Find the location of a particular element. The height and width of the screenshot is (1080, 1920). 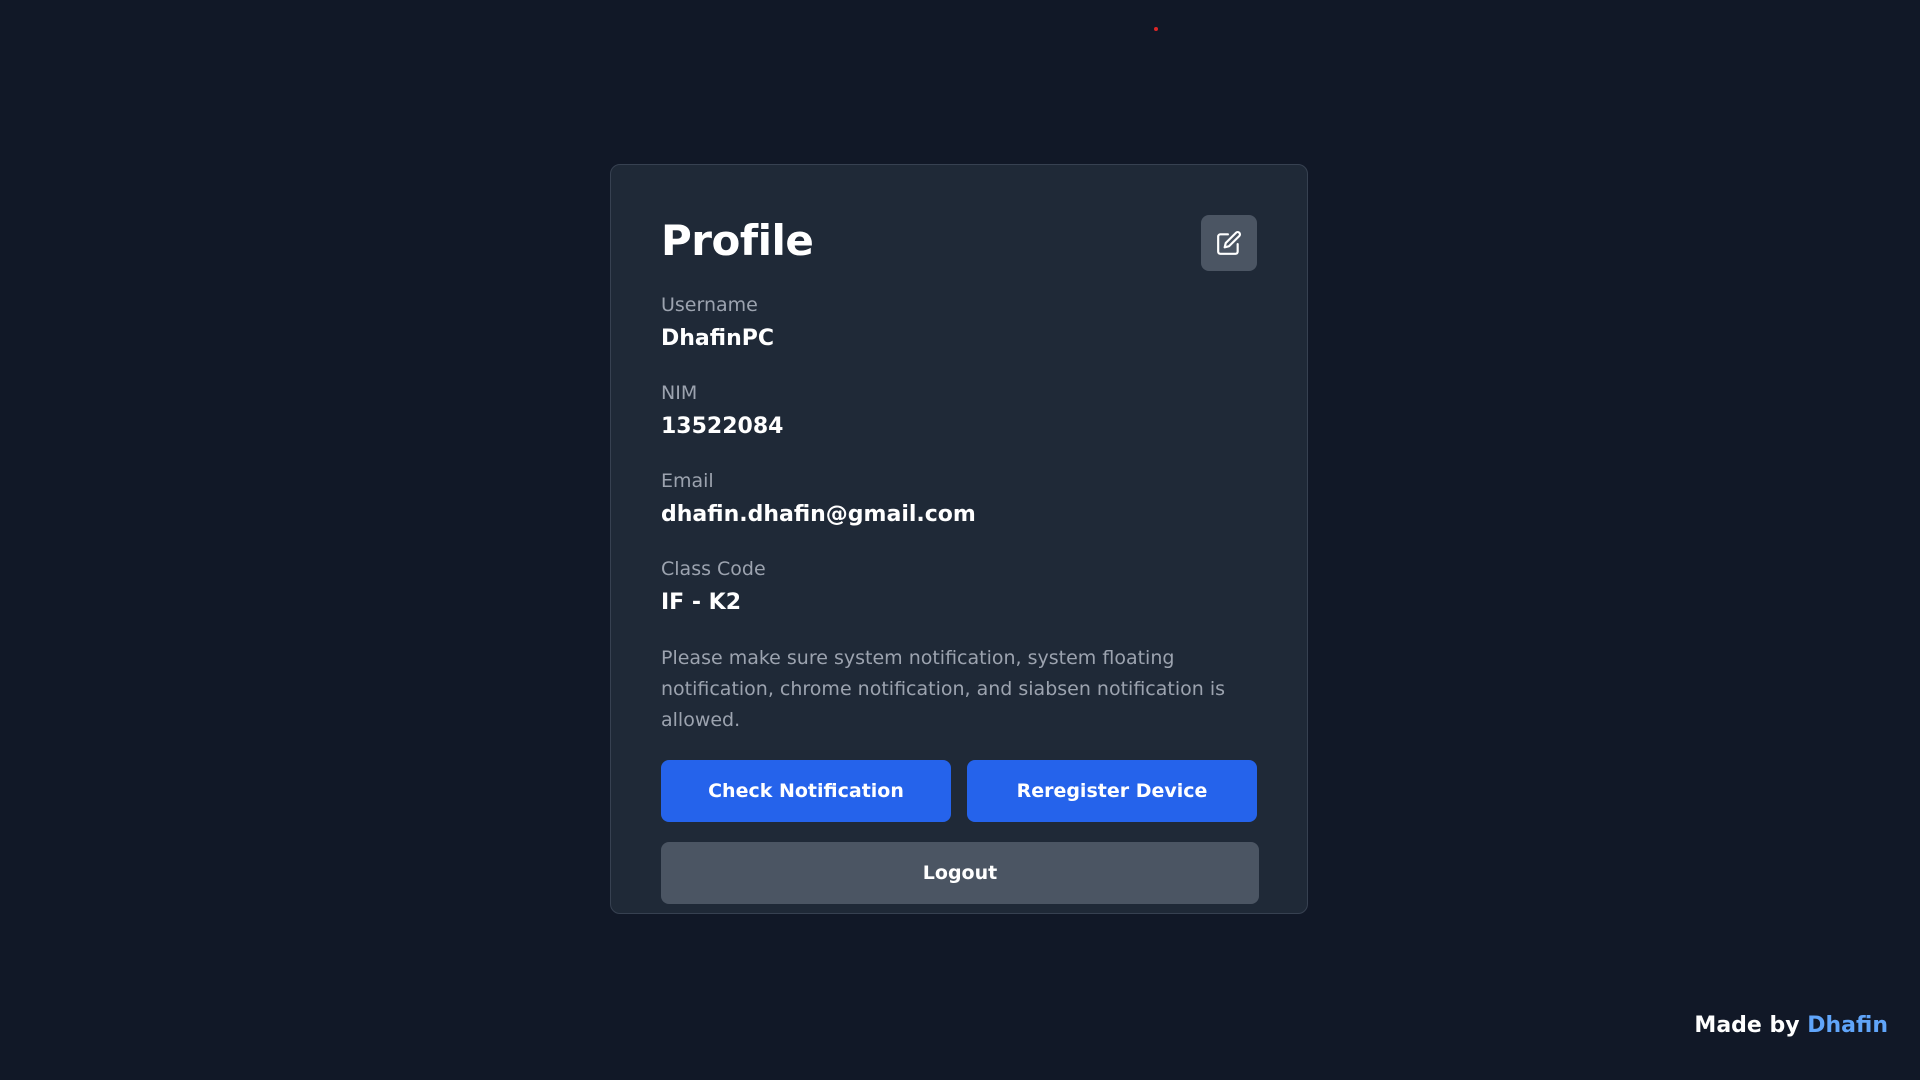

indicator-dot is located at coordinates (1156, 29).